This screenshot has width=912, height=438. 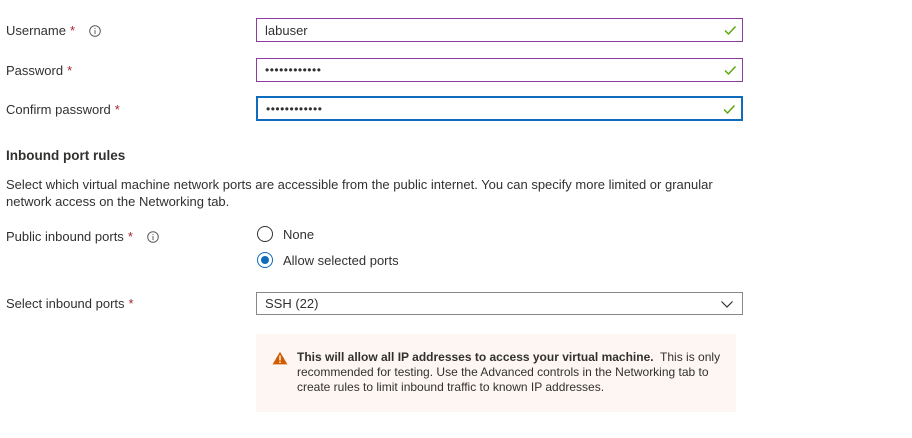 I want to click on password-value: ••••••••••••, so click(x=293, y=70).